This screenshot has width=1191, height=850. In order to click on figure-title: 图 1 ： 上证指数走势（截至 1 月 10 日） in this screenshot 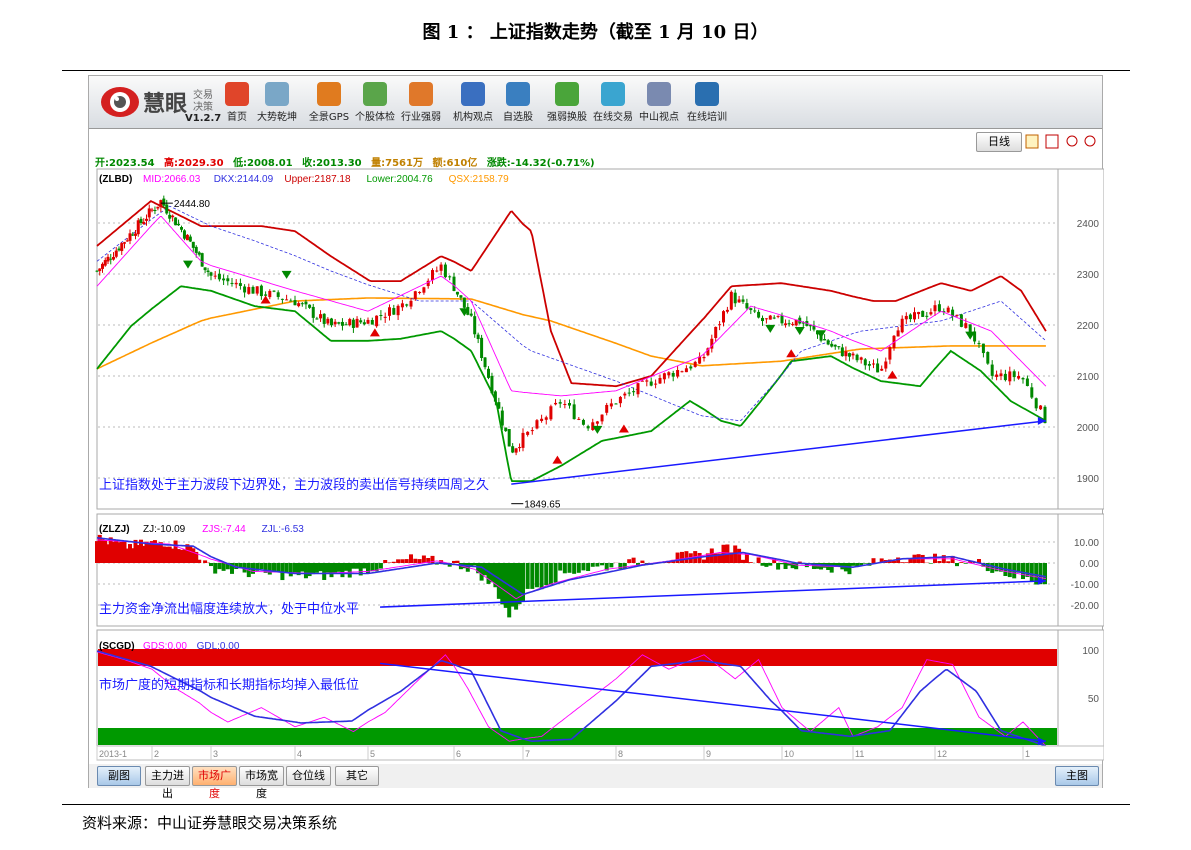, I will do `click(595, 32)`.